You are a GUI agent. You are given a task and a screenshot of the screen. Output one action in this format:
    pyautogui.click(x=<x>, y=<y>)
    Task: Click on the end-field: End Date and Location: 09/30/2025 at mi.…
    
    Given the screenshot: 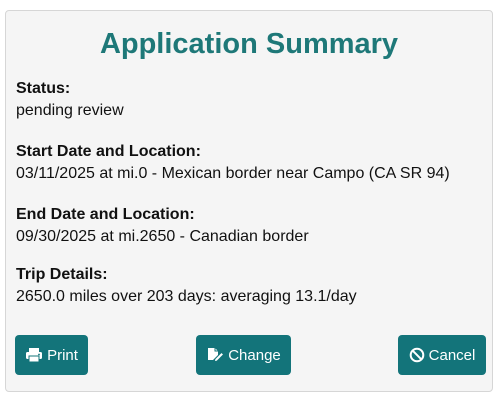 What is the action you would take?
    pyautogui.click(x=251, y=225)
    